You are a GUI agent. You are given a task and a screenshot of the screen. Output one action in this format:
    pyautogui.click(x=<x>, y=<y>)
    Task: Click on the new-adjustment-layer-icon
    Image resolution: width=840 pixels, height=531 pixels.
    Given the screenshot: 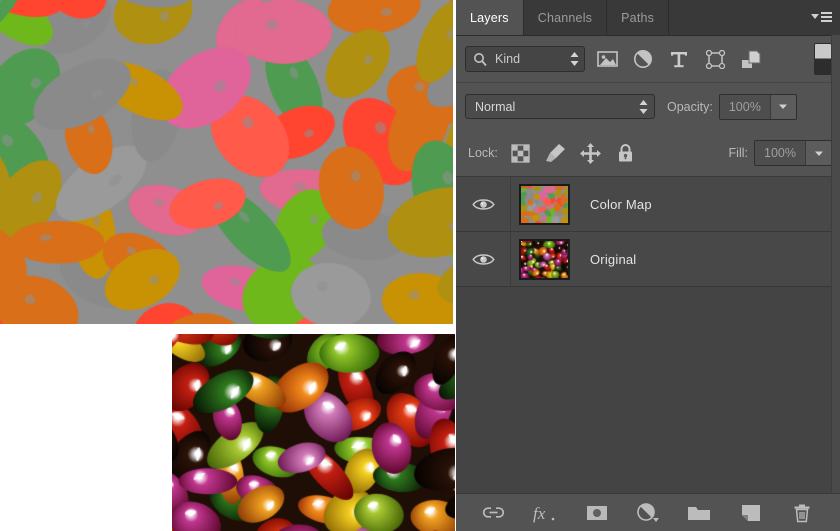 What is the action you would take?
    pyautogui.click(x=648, y=513)
    